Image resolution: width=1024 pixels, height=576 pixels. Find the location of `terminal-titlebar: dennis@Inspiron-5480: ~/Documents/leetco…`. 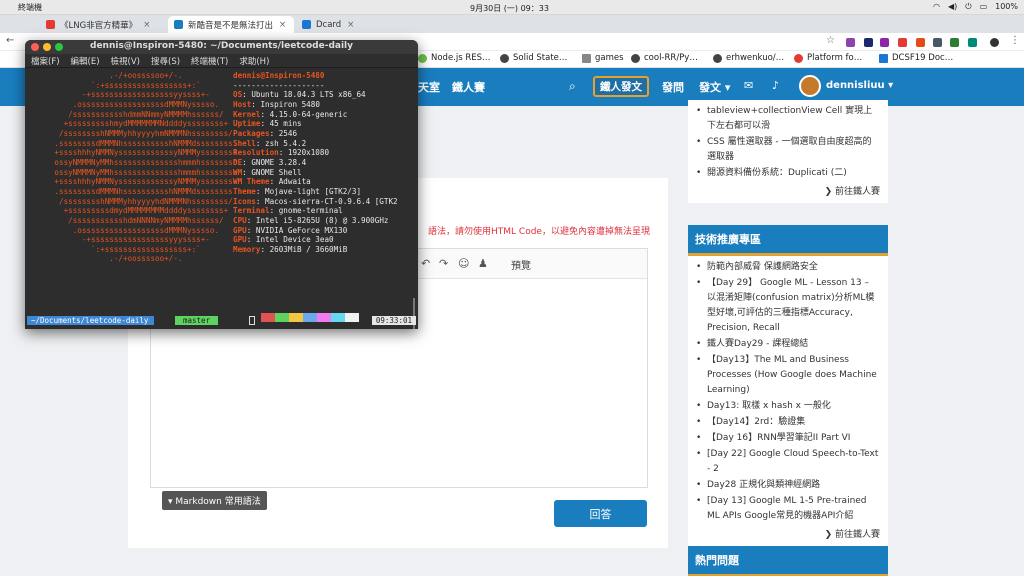

terminal-titlebar: dennis@Inspiron-5480: ~/Documents/leetco… is located at coordinates (221, 47).